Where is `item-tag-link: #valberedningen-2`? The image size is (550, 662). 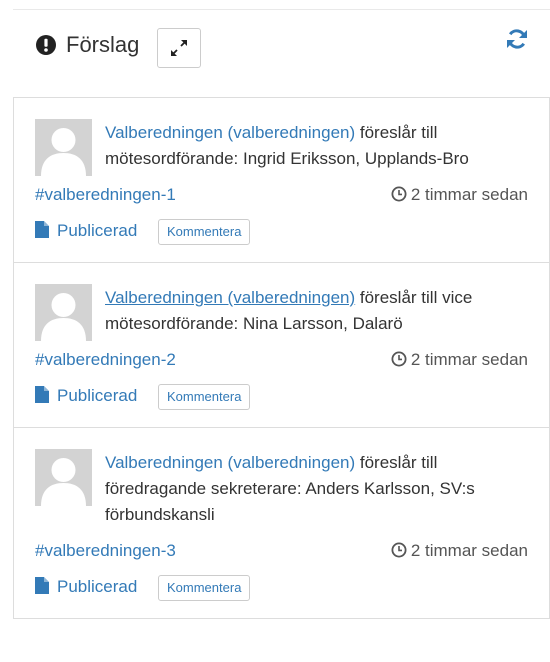
item-tag-link: #valberedningen-2 is located at coordinates (105, 360).